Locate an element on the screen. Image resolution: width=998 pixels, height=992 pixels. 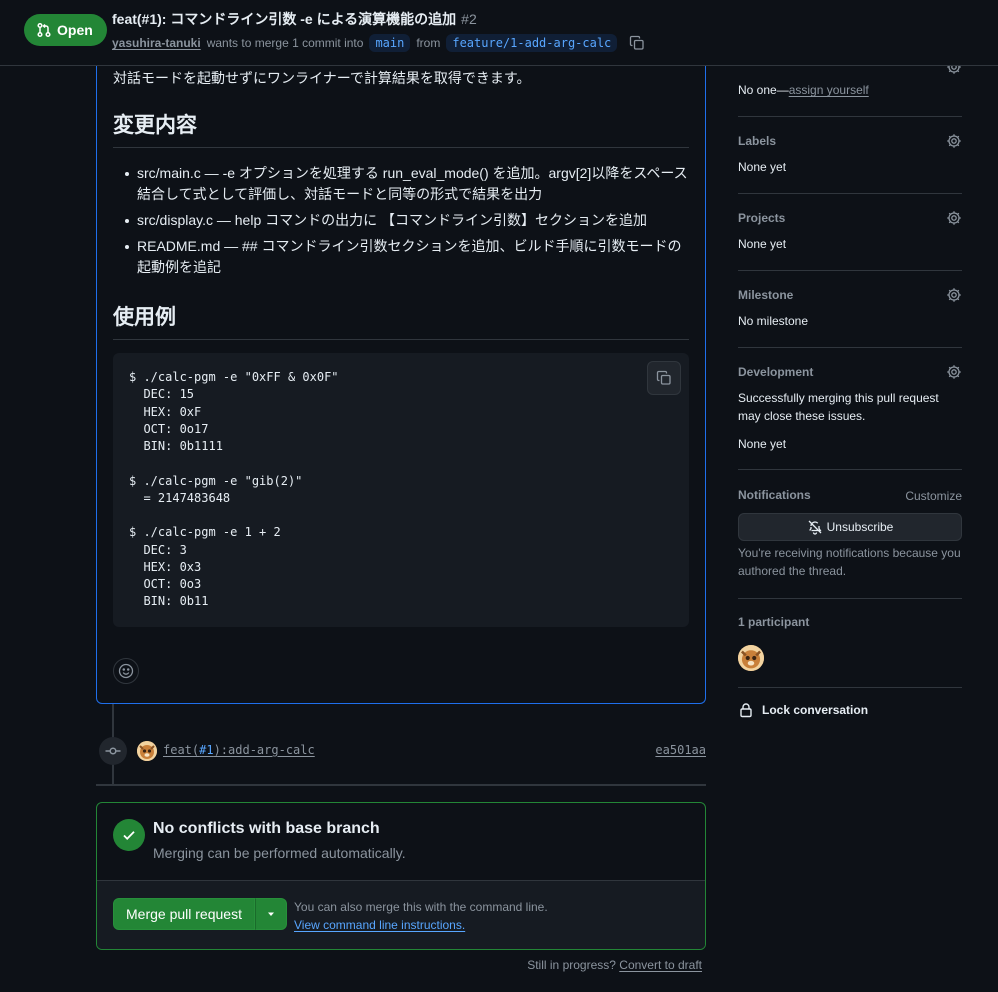
merge-text: wants to merge 1 commit into is located at coordinates (285, 43).